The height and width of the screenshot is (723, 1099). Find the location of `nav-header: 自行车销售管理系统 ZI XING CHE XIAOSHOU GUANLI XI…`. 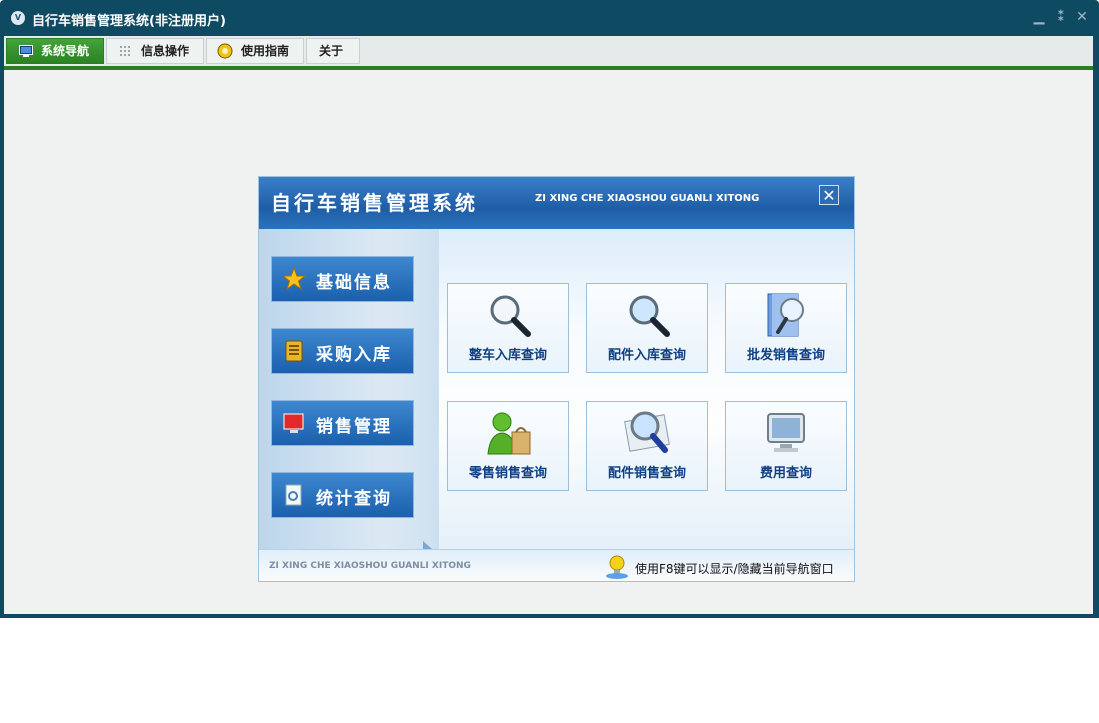

nav-header: 自行车销售管理系统 ZI XING CHE XIAOSHOU GUANLI XI… is located at coordinates (556, 203).